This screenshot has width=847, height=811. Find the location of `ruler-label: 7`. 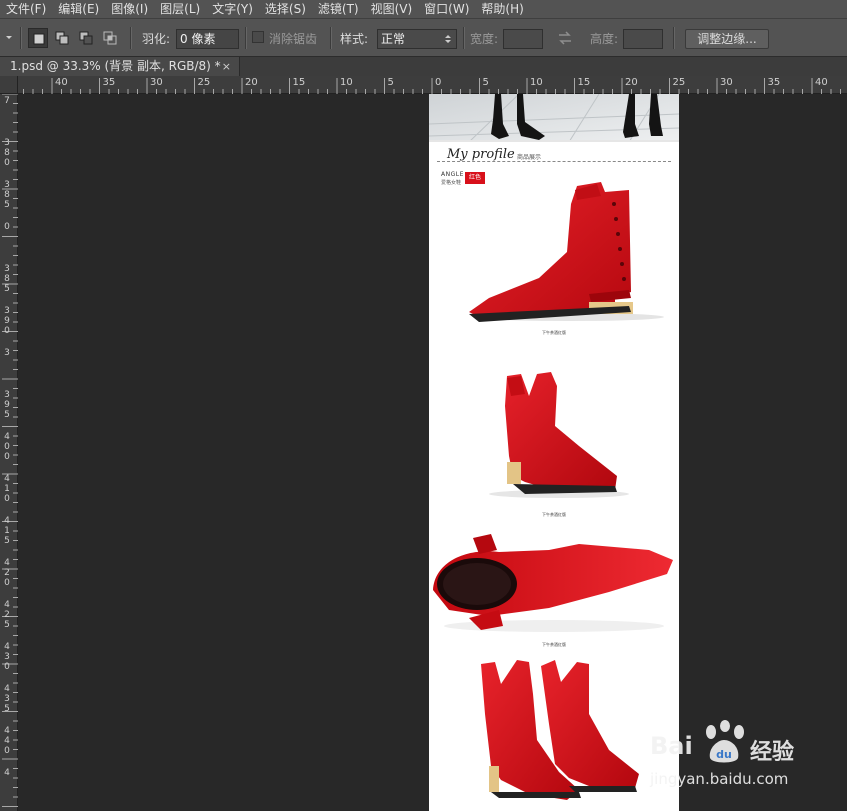

ruler-label: 7 is located at coordinates (7, 101).